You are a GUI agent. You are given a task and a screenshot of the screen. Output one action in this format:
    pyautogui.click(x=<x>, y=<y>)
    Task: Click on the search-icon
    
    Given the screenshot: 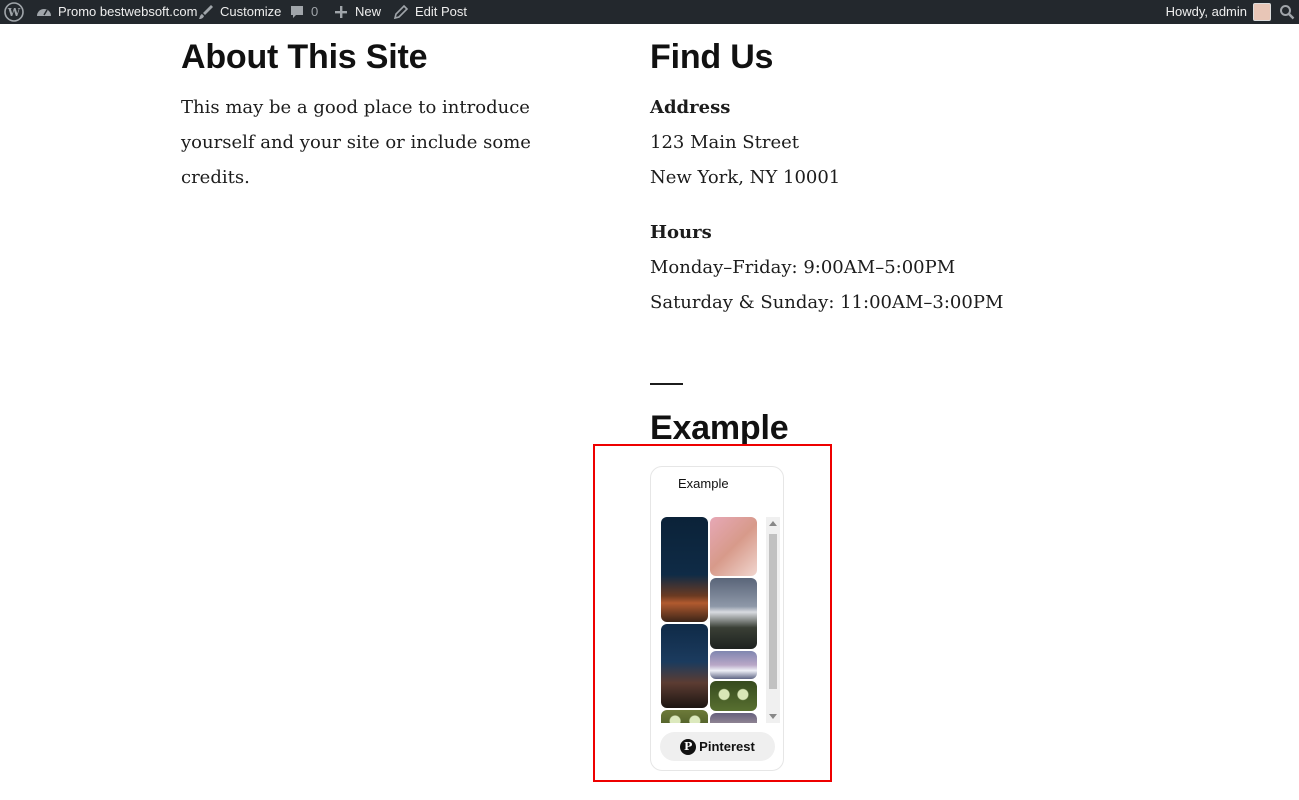 What is the action you would take?
    pyautogui.click(x=1287, y=12)
    